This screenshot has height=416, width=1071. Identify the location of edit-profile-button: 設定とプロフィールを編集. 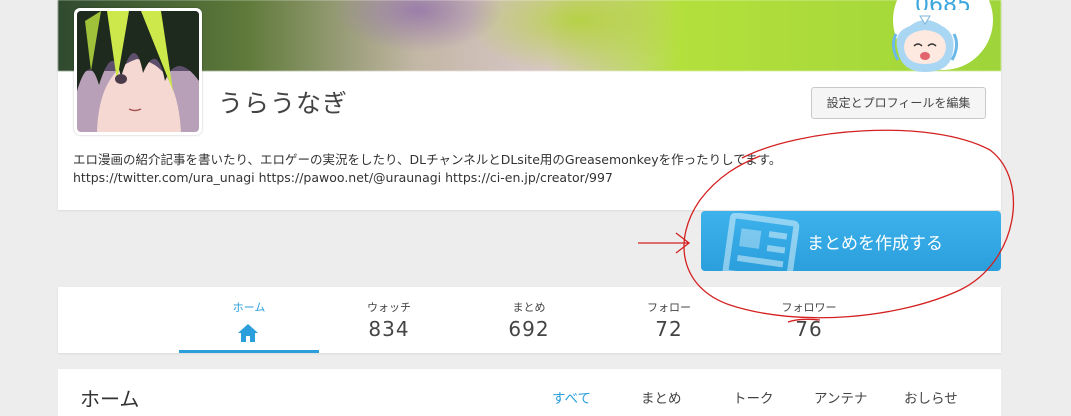
(898, 103).